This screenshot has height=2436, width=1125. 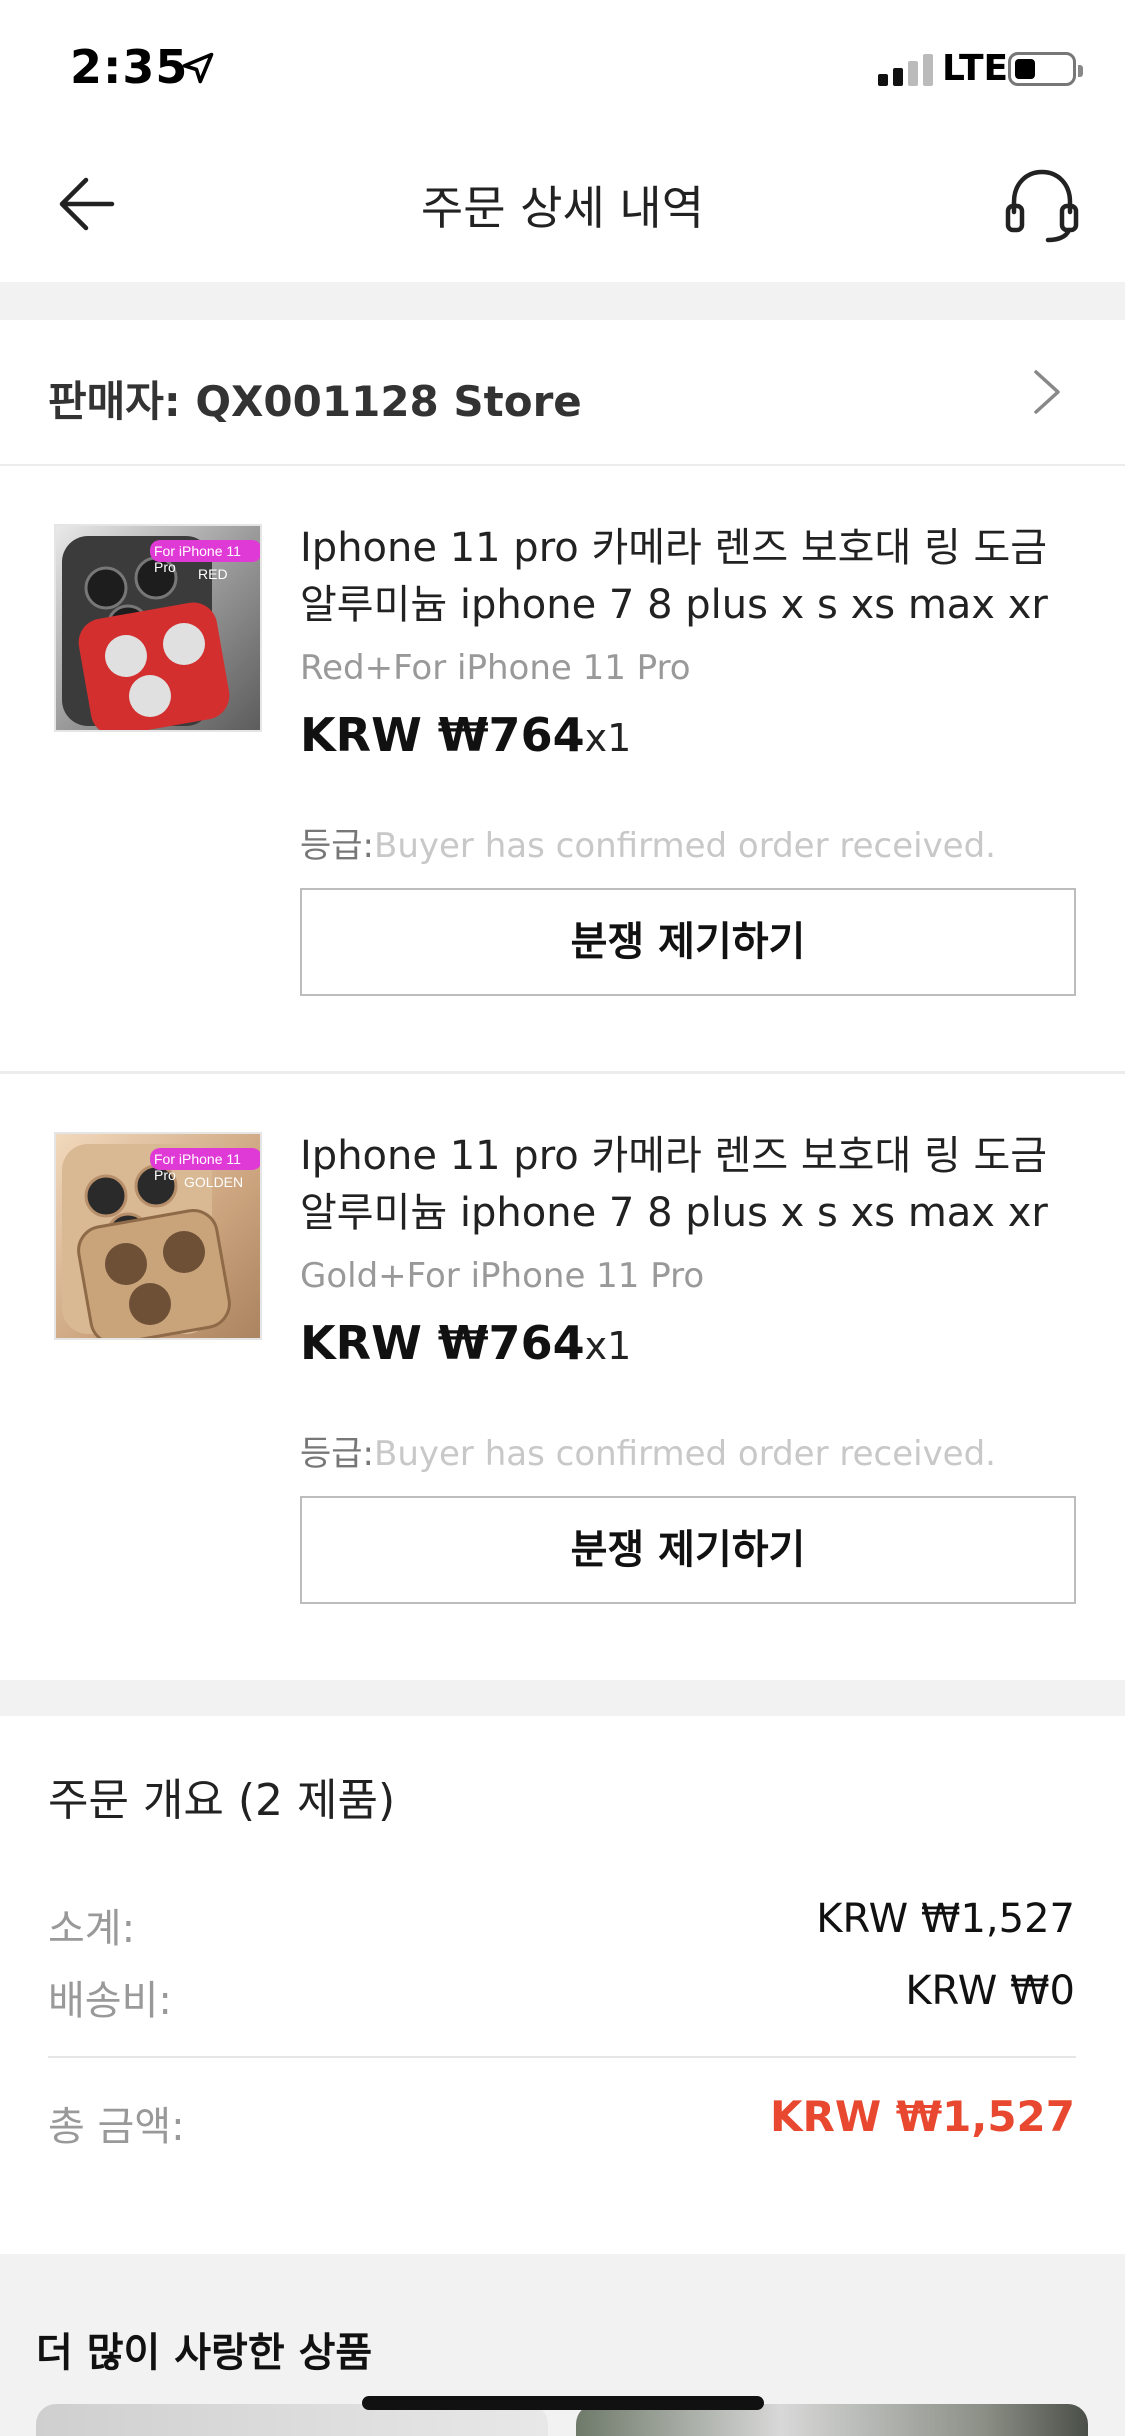 What do you see at coordinates (908, 69) in the screenshot?
I see `signal-strength-icon` at bounding box center [908, 69].